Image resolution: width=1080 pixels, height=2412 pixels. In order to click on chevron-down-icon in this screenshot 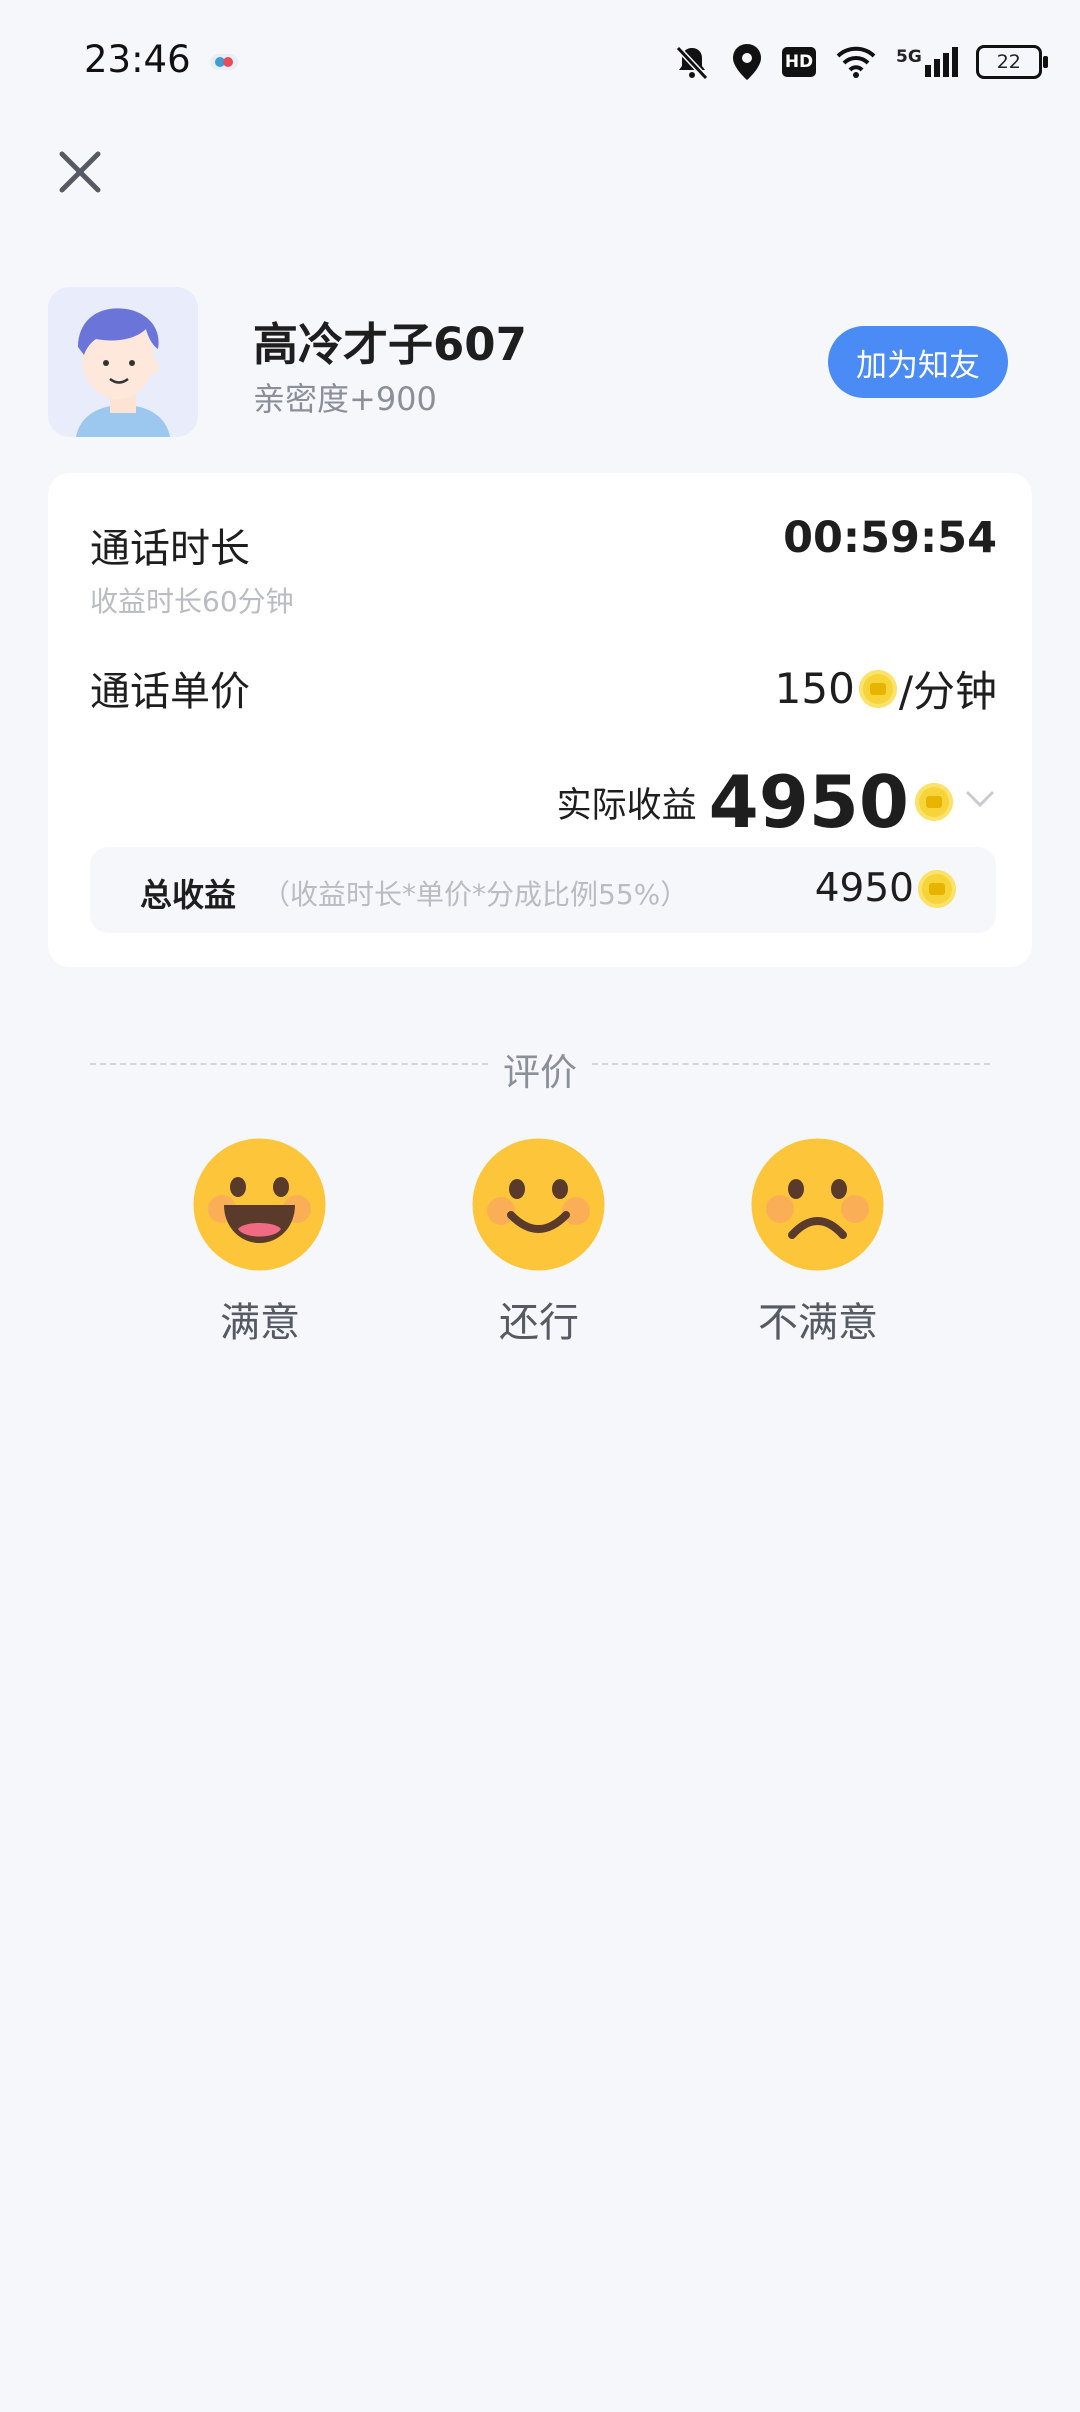, I will do `click(980, 799)`.